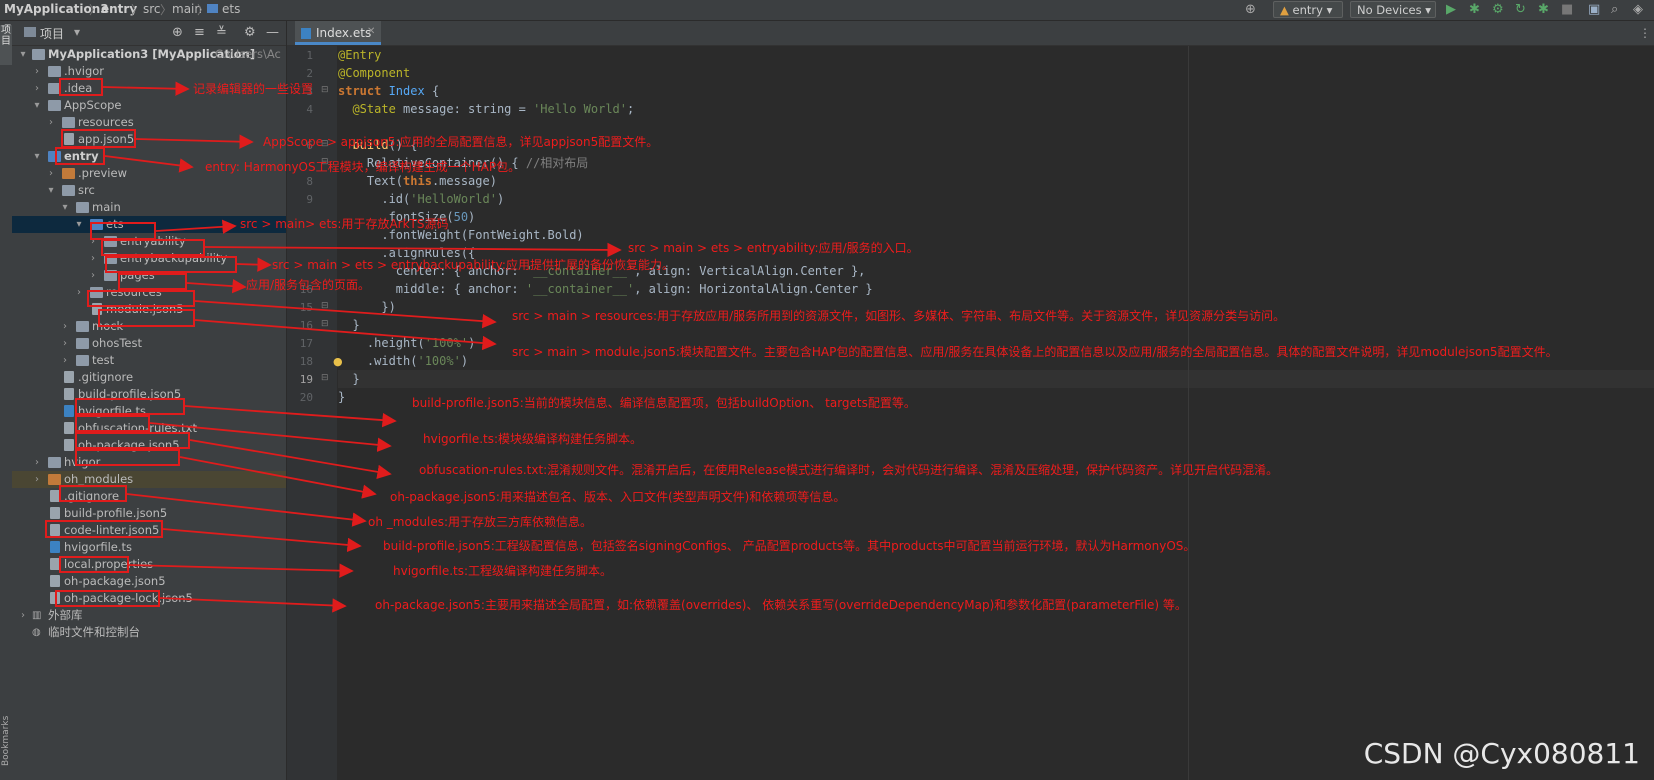  I want to click on annotation-note: hvigorfile.ts:工程级编译构建任务脚本。, so click(503, 571).